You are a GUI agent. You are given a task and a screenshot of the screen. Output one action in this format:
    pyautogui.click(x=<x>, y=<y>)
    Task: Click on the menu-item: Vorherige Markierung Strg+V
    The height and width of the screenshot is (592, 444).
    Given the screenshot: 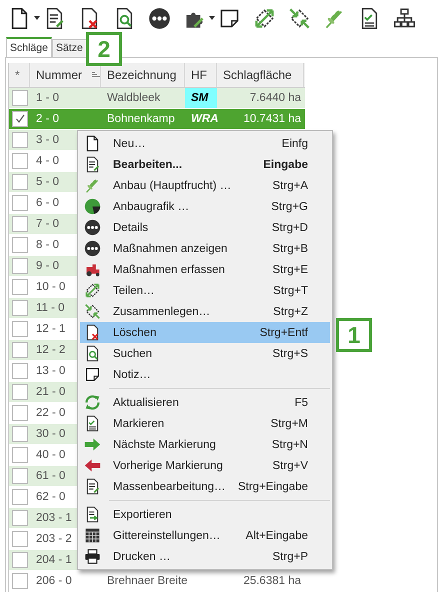 What is the action you would take?
    pyautogui.click(x=205, y=465)
    